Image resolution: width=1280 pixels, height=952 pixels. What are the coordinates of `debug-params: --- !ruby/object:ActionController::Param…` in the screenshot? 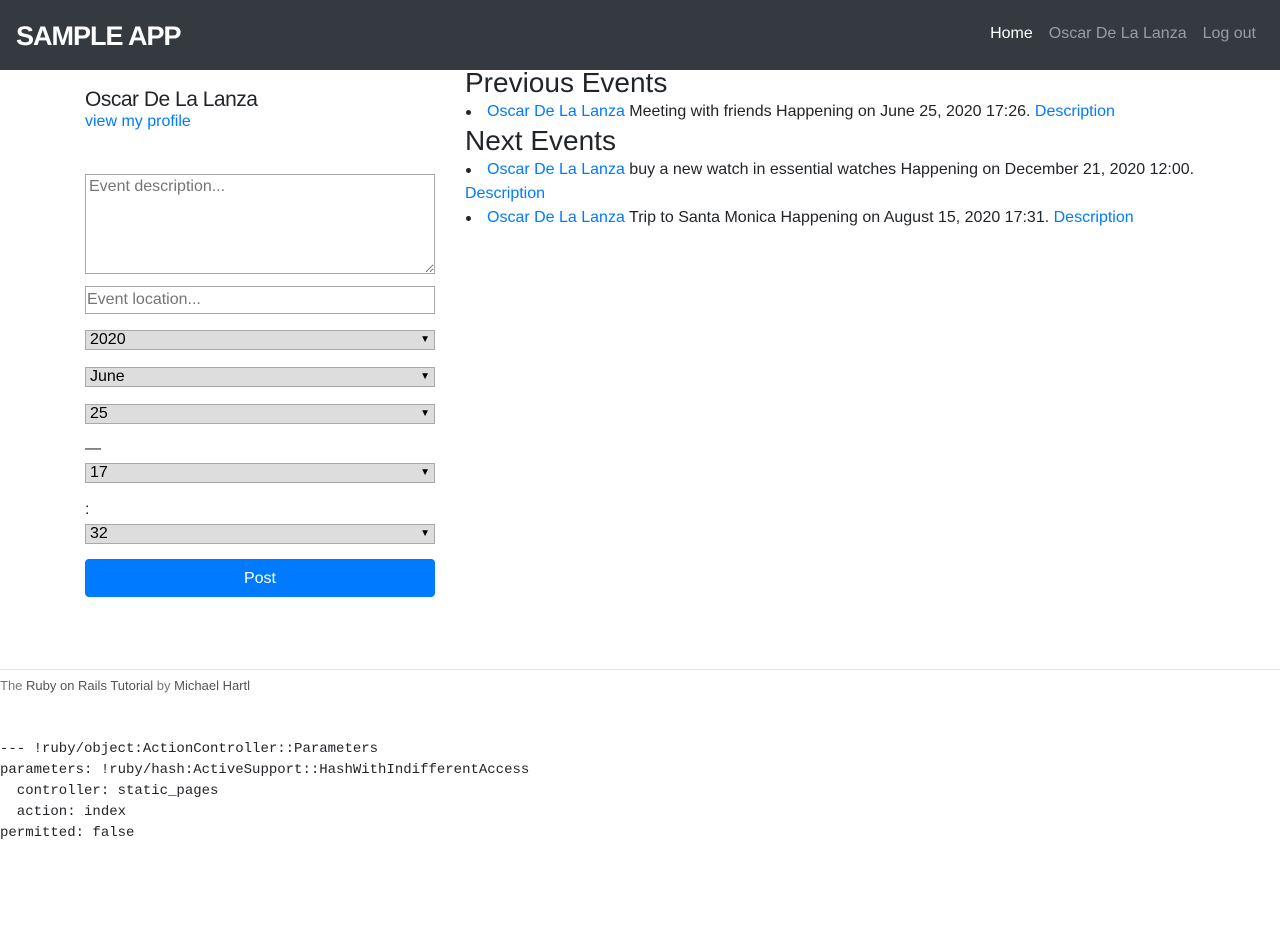 It's located at (264, 791).